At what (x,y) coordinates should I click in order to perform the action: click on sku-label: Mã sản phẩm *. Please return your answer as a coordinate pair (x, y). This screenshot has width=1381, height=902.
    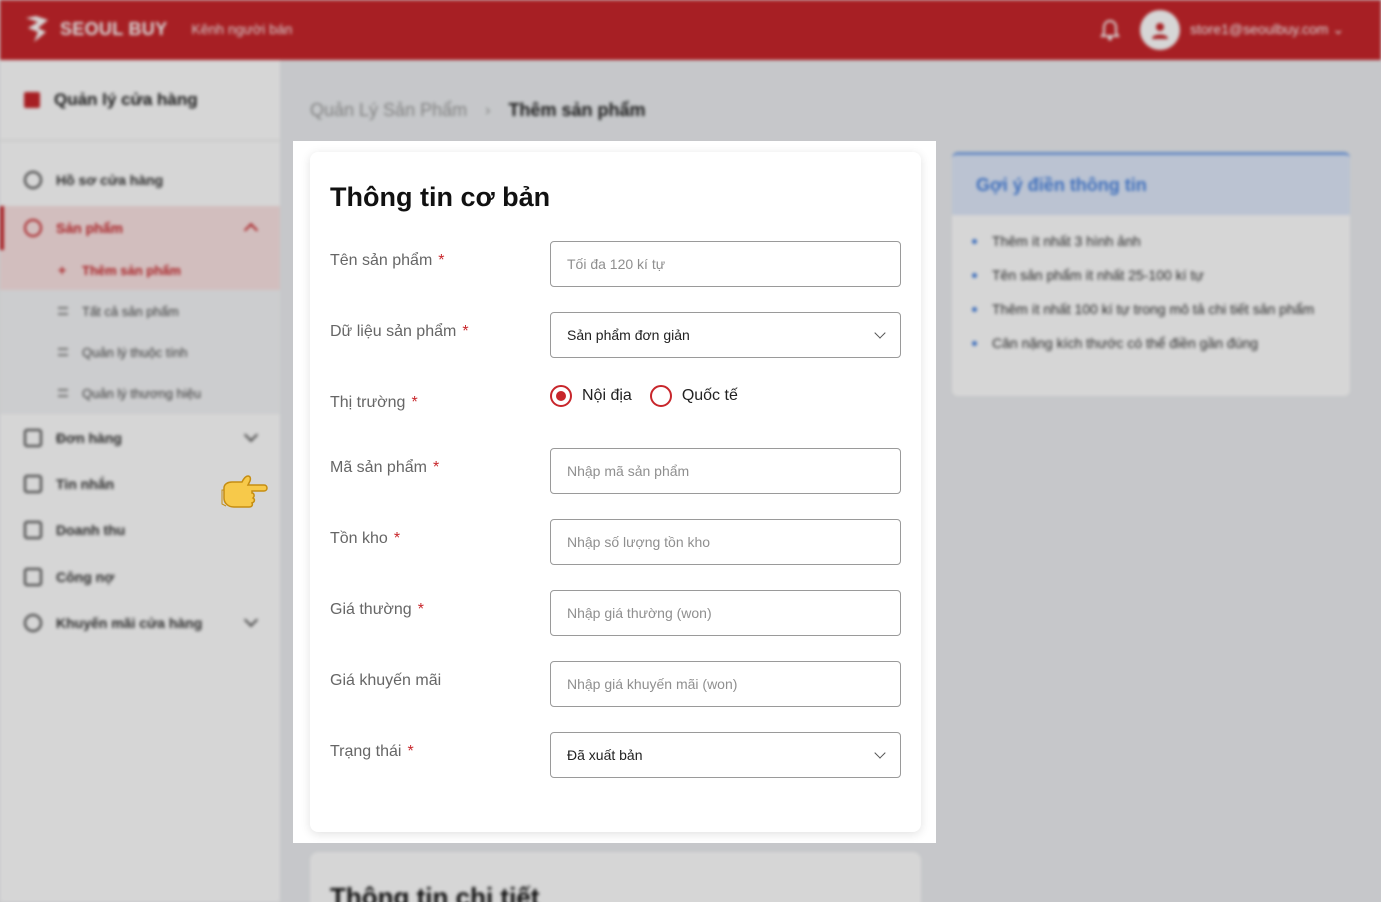
    Looking at the image, I should click on (385, 467).